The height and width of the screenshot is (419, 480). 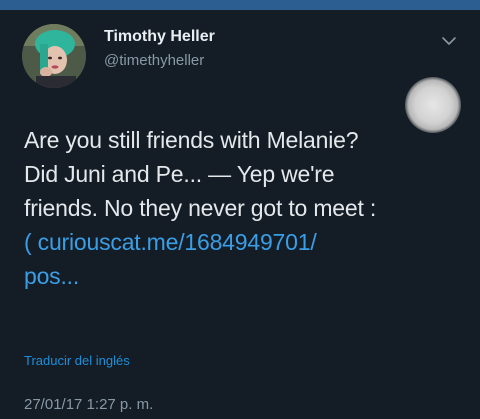 What do you see at coordinates (449, 41) in the screenshot?
I see `chevron-down-icon` at bounding box center [449, 41].